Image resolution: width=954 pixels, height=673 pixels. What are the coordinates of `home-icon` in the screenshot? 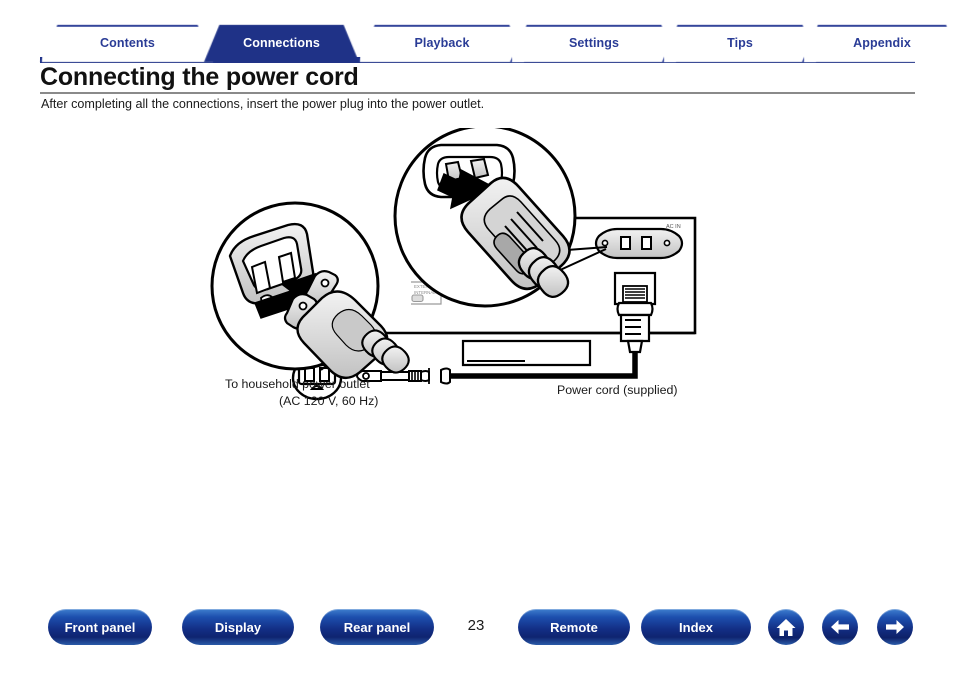 It's located at (786, 627).